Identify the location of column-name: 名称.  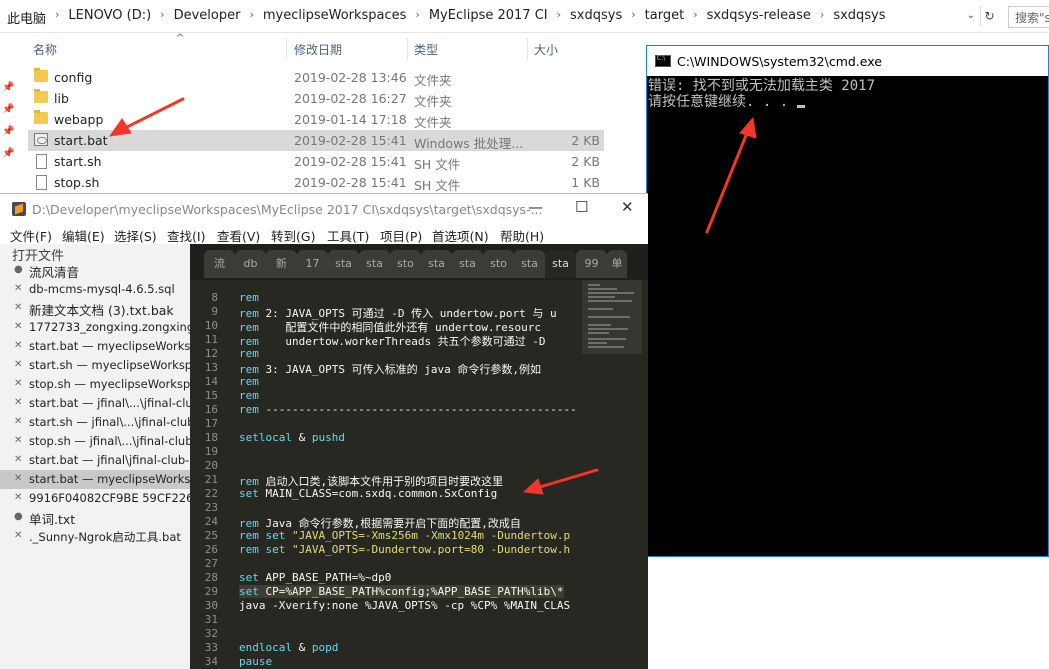
(45, 49).